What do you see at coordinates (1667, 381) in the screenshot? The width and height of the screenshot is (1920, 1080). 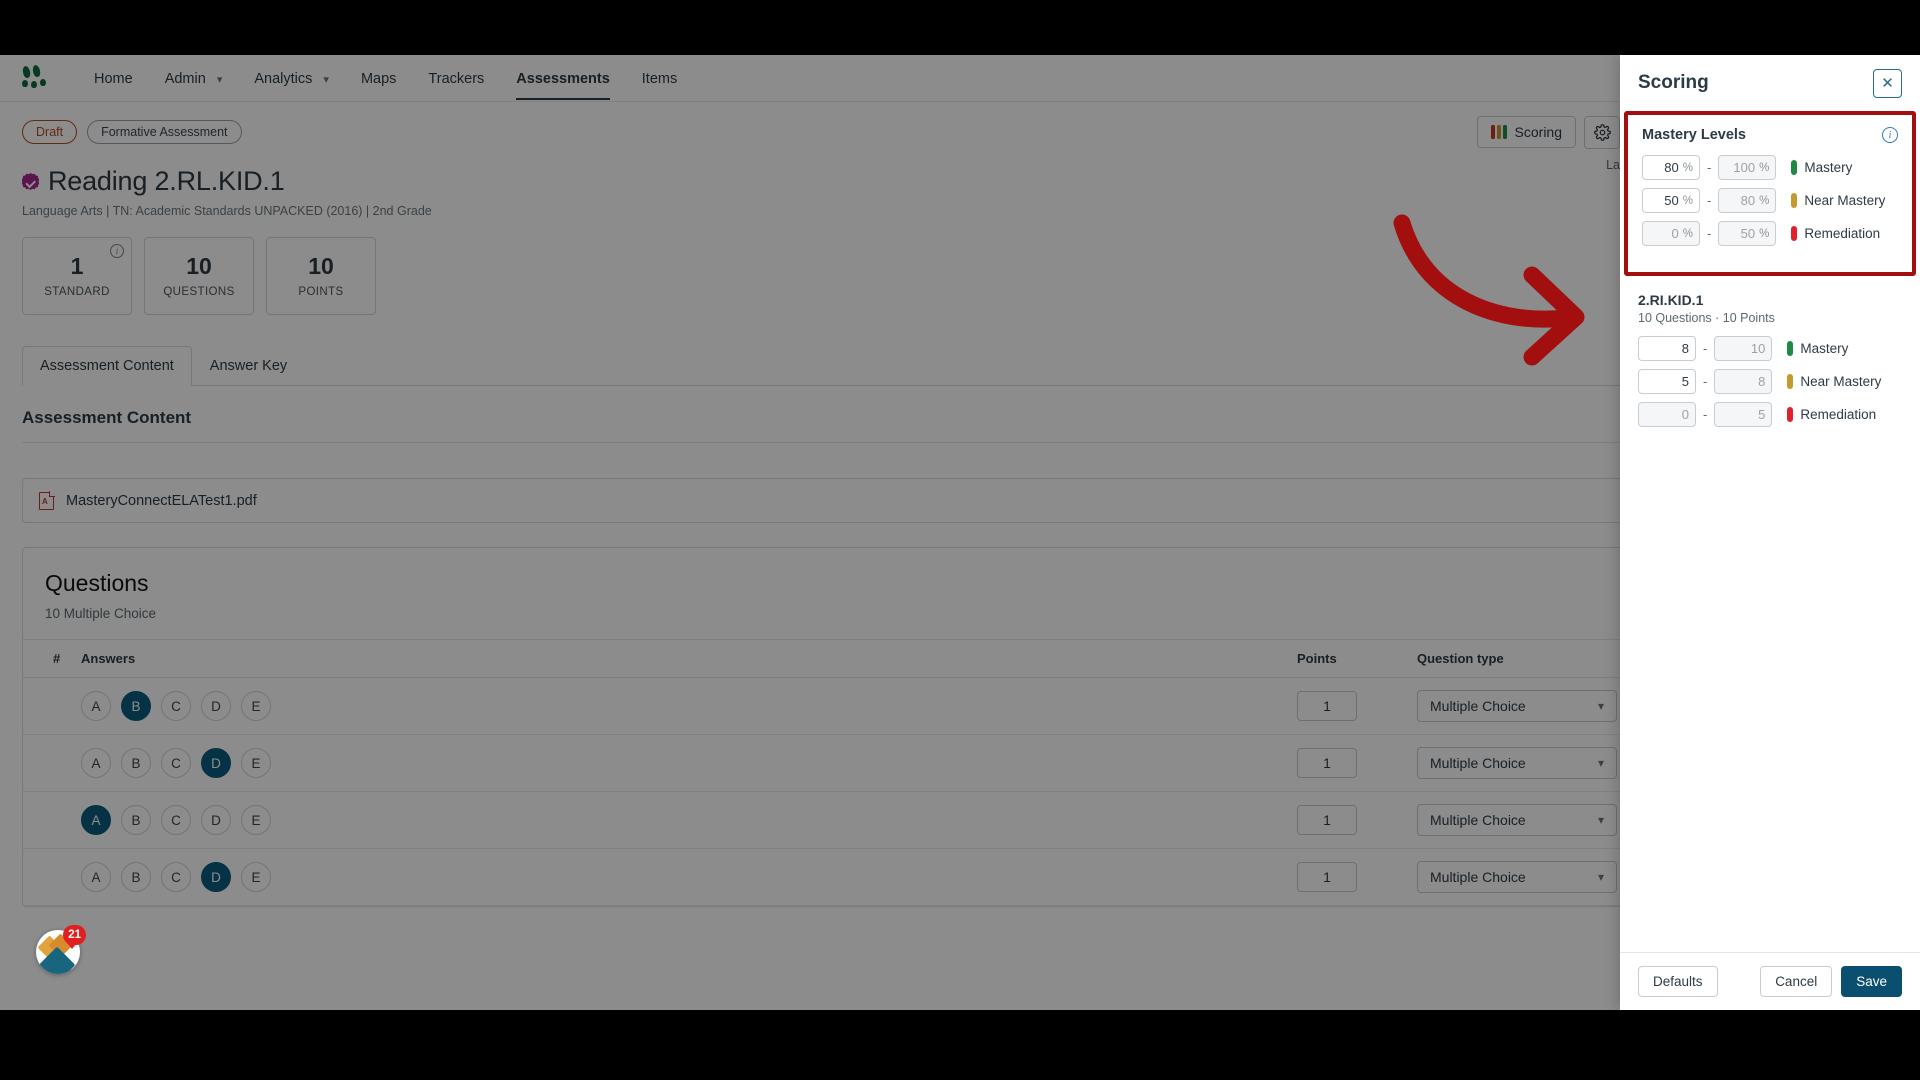 I see `level-min-input: 5` at bounding box center [1667, 381].